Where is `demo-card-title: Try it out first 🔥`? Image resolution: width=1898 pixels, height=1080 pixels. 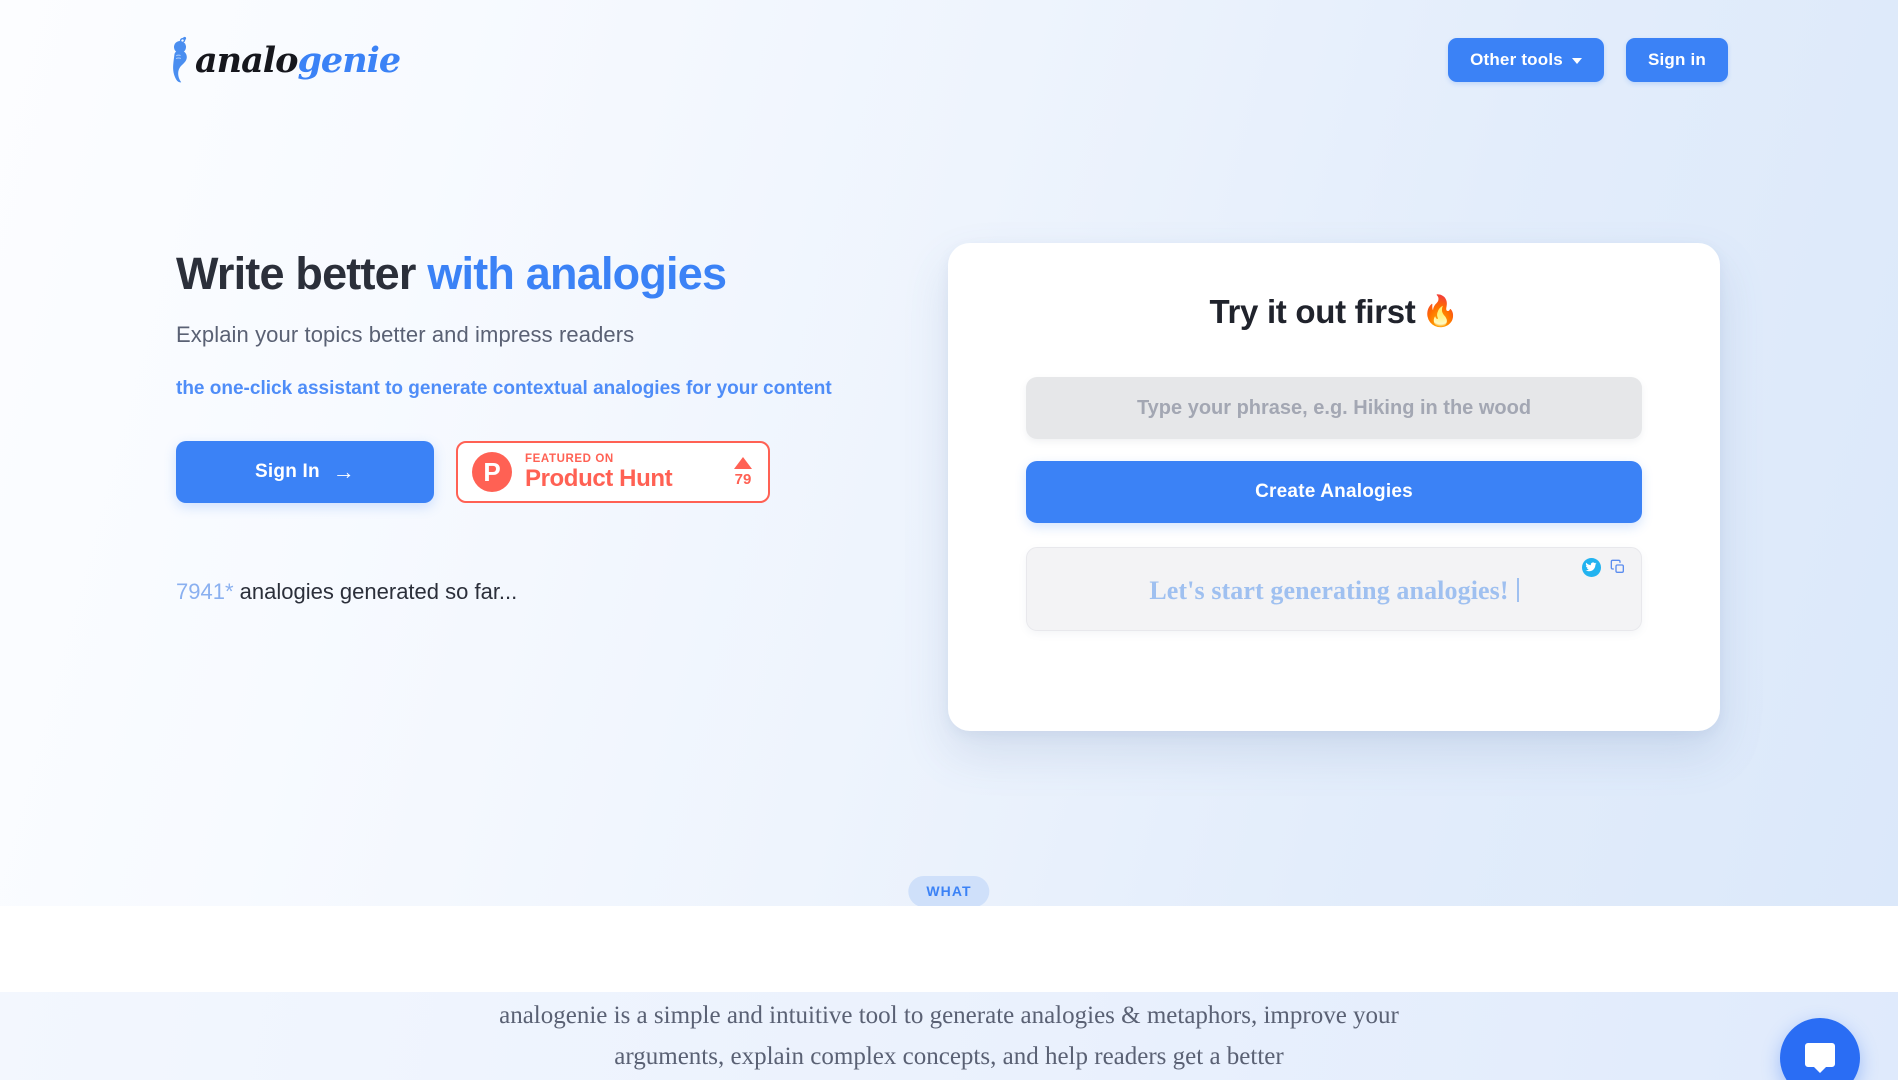 demo-card-title: Try it out first 🔥 is located at coordinates (1334, 312).